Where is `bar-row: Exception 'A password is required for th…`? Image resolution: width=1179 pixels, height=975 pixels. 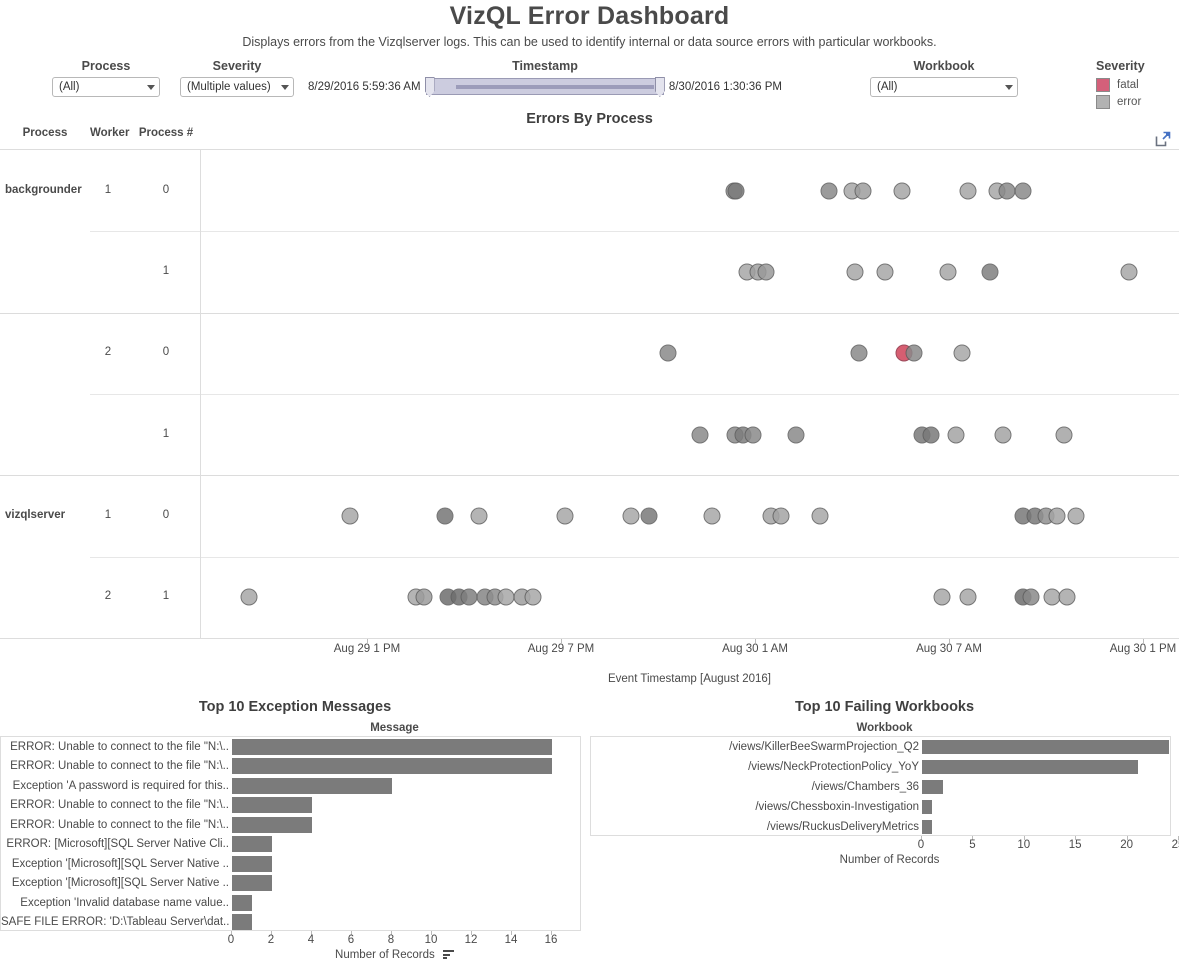
bar-row: Exception 'A password is required for th… is located at coordinates (290, 786).